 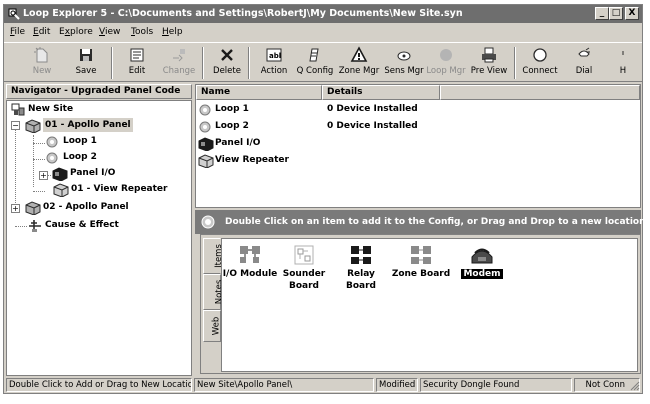 I want to click on palette-item-label: Relay, so click(x=361, y=274).